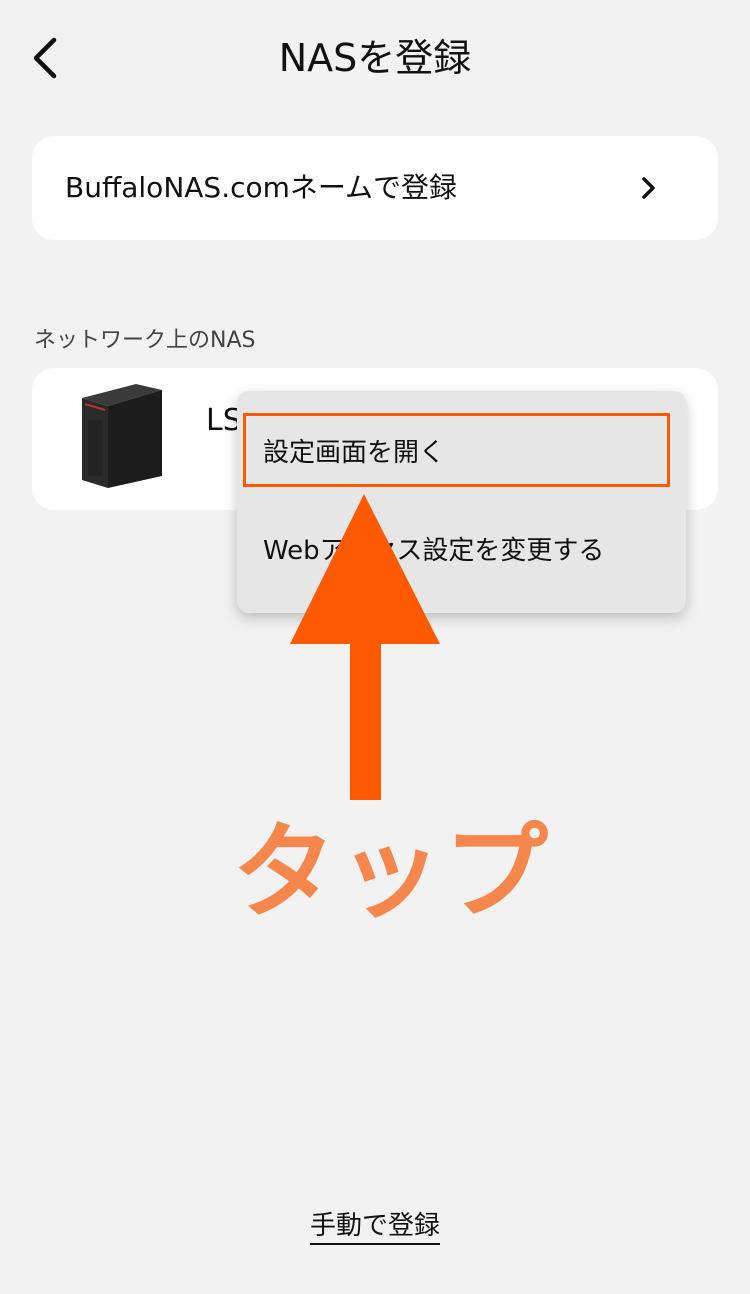  I want to click on menu-item-web-access-settings: Webアクセス設定を変更する, so click(461, 551).